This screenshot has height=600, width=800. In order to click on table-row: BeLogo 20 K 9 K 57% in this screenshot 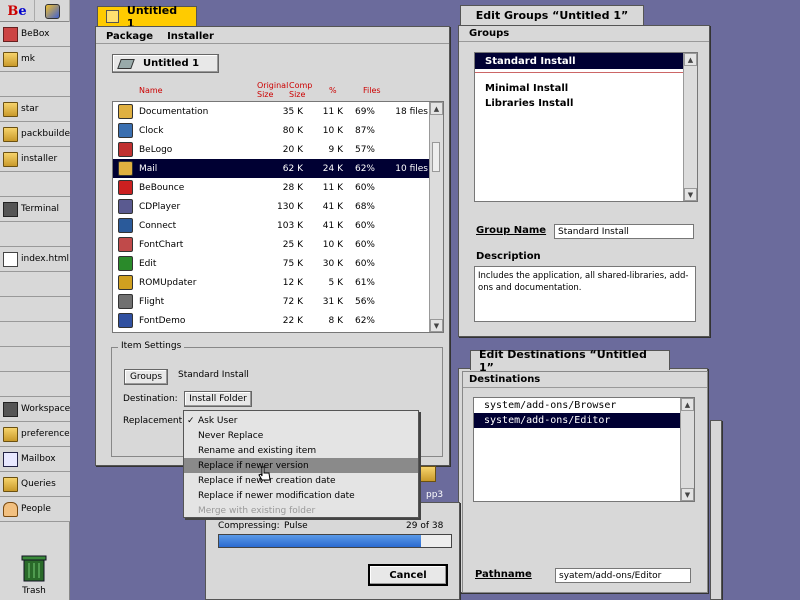, I will do `click(278, 149)`.